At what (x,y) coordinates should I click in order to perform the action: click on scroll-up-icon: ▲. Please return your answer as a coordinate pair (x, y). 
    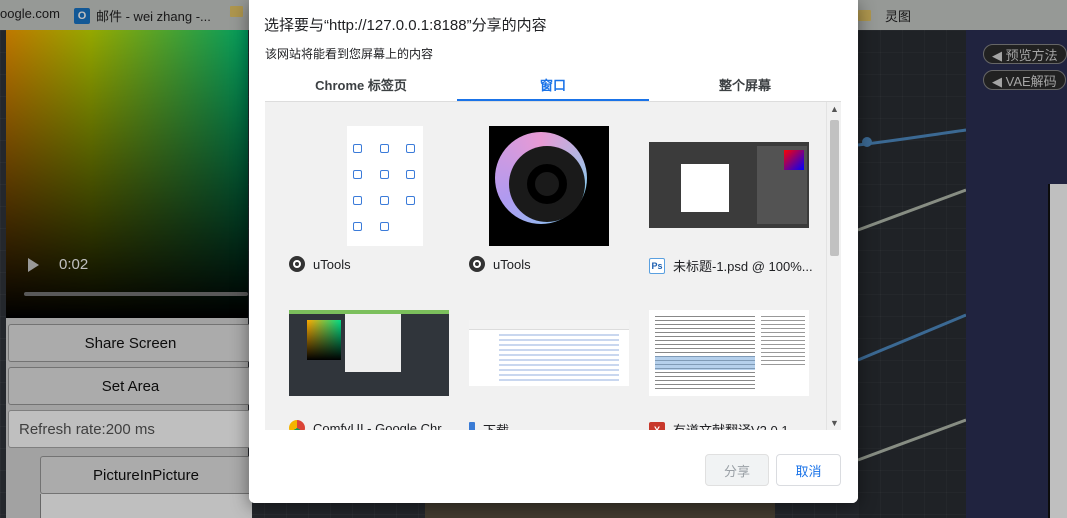
    Looking at the image, I should click on (834, 109).